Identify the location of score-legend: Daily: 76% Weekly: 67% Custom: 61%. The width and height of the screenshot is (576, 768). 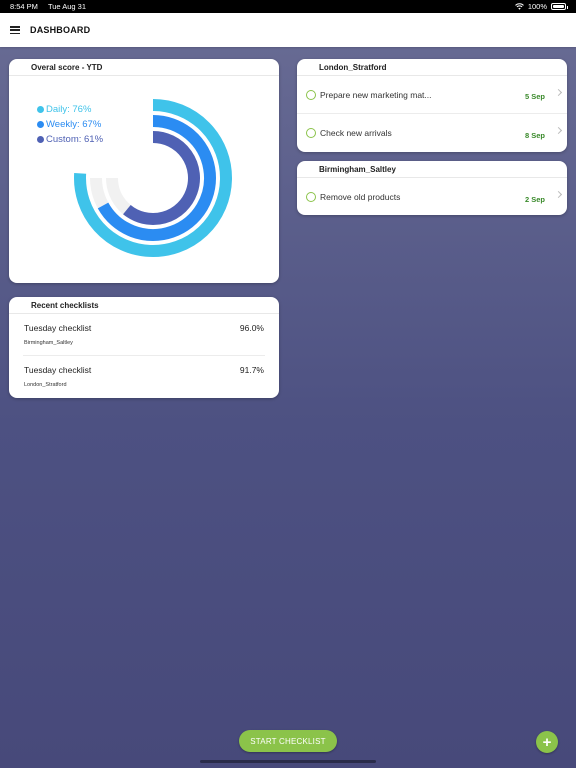
(70, 124).